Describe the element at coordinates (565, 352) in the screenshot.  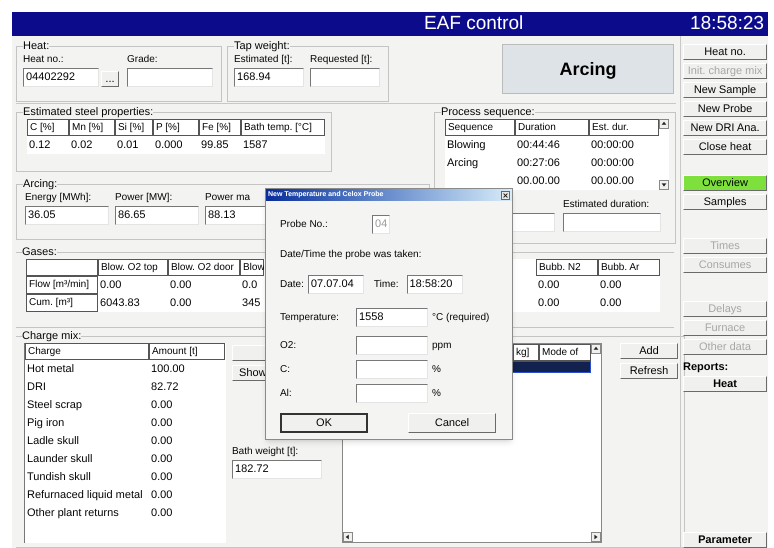
I see `column-header: Mode of` at that location.